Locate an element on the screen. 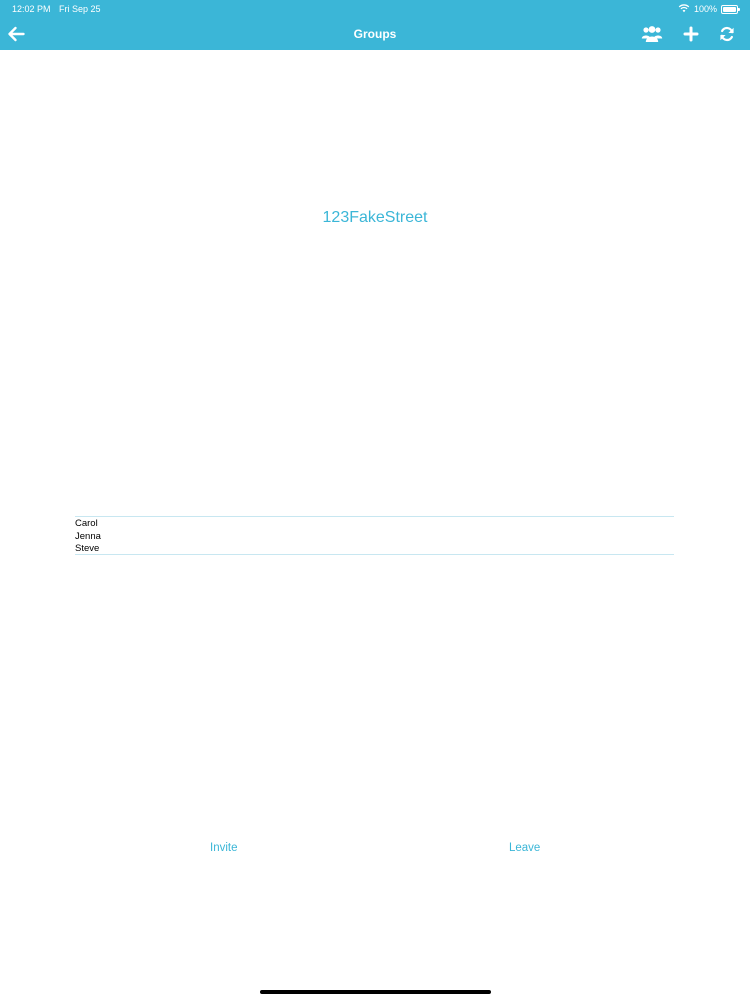 The width and height of the screenshot is (750, 1000). page-title: Groups is located at coordinates (375, 34).